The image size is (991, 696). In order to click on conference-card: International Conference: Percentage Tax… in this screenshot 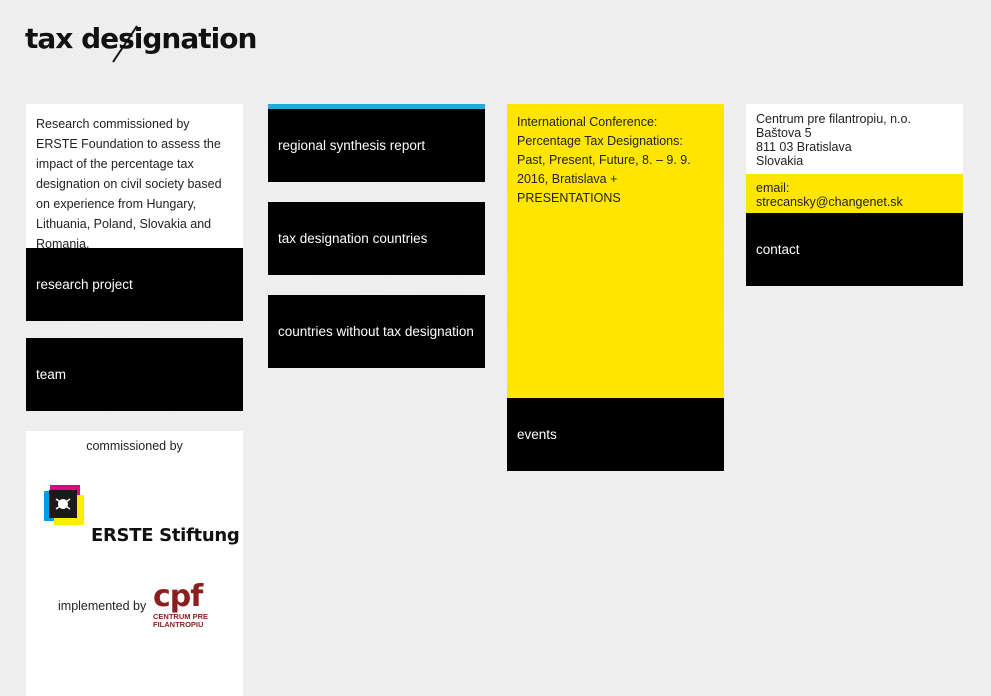, I will do `click(615, 251)`.